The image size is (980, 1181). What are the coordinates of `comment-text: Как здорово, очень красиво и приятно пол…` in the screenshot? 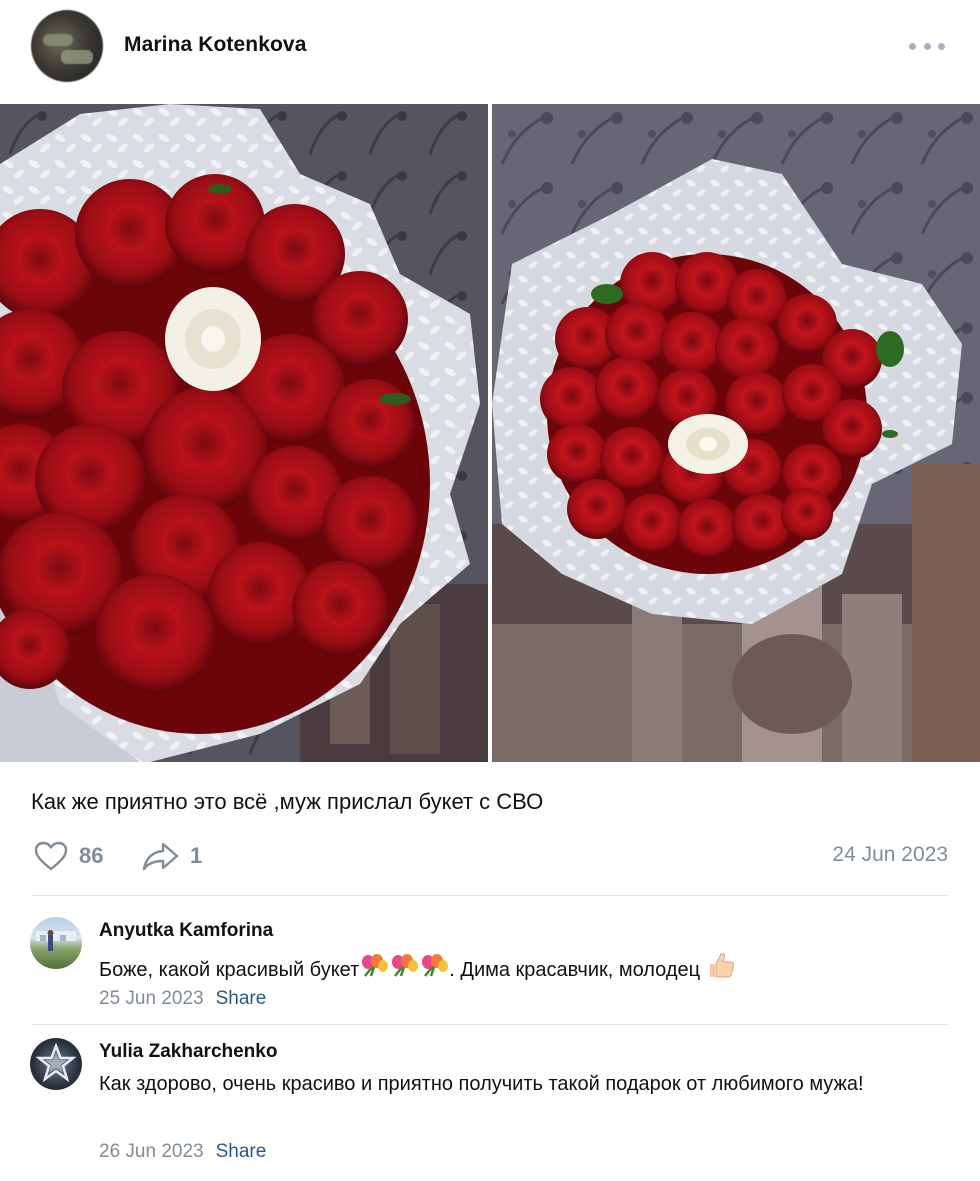 It's located at (481, 1084).